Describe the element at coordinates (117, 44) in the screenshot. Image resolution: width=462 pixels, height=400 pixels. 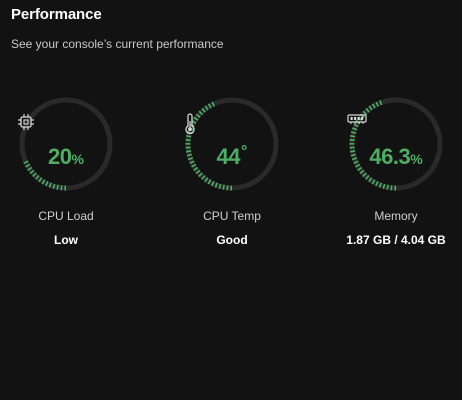
I see `panel-subtitle: See your console’s current performance` at that location.